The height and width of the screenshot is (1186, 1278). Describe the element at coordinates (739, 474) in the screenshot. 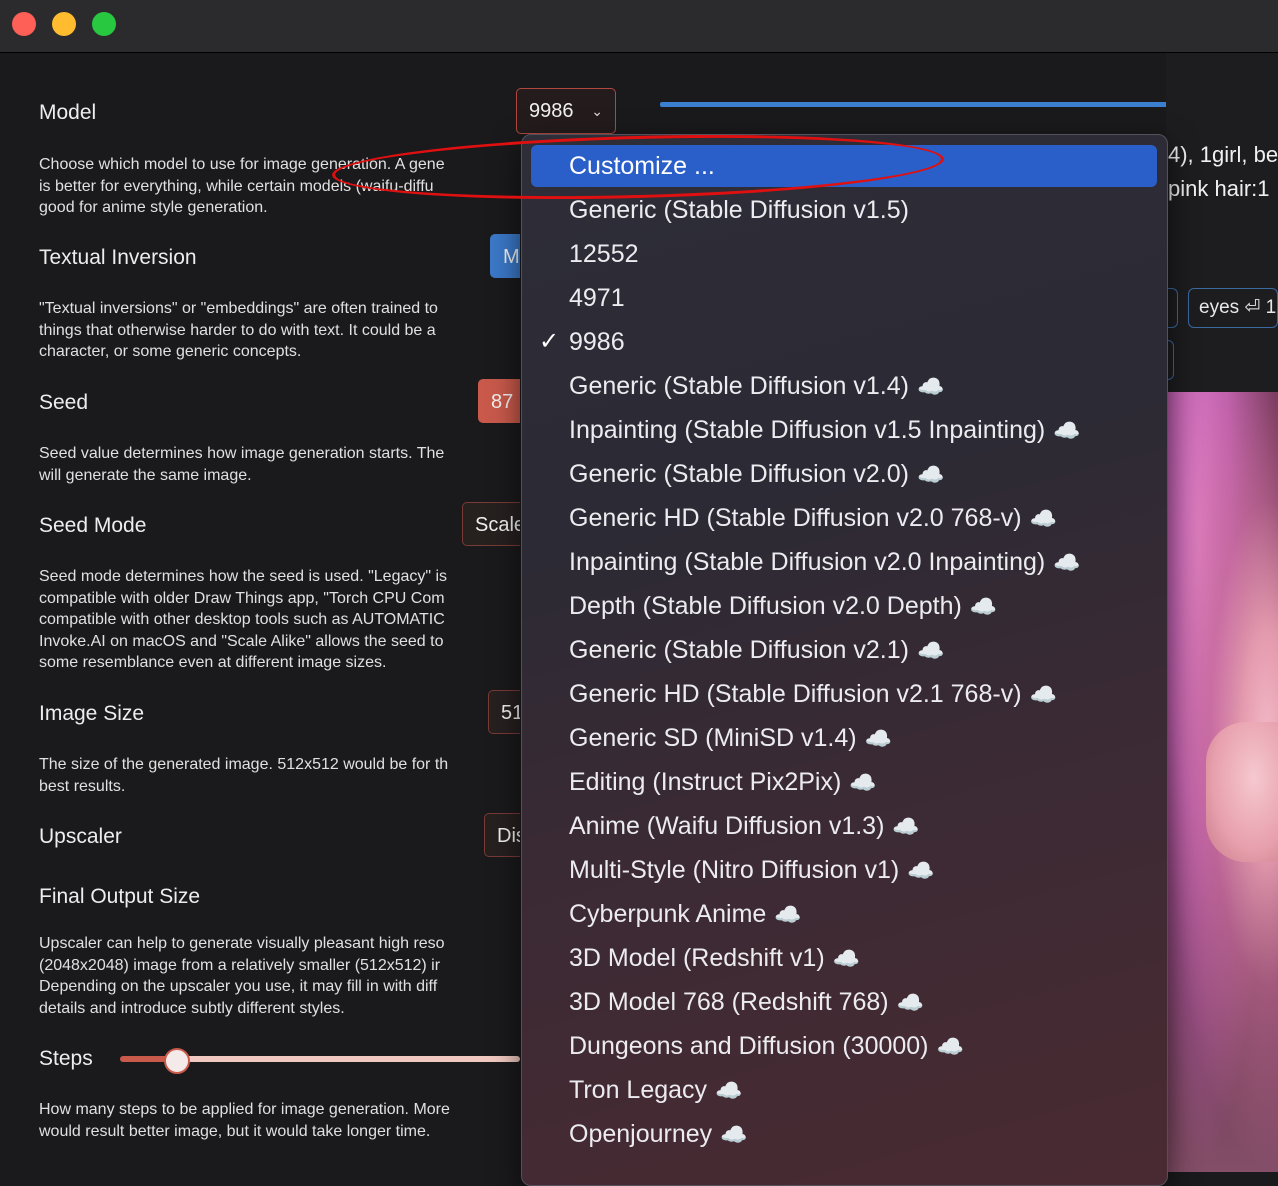

I see `model-option-label: Generic (Stable Diffusion v2.0)` at that location.